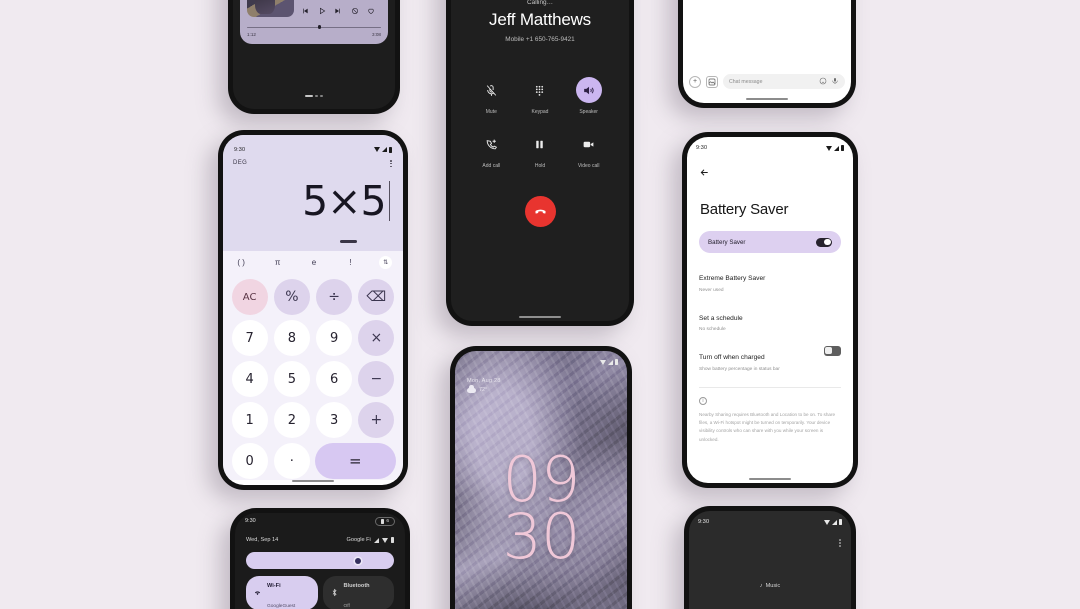 The width and height of the screenshot is (1080, 609). Describe the element at coordinates (355, 11) in the screenshot. I see `block-icon` at that location.